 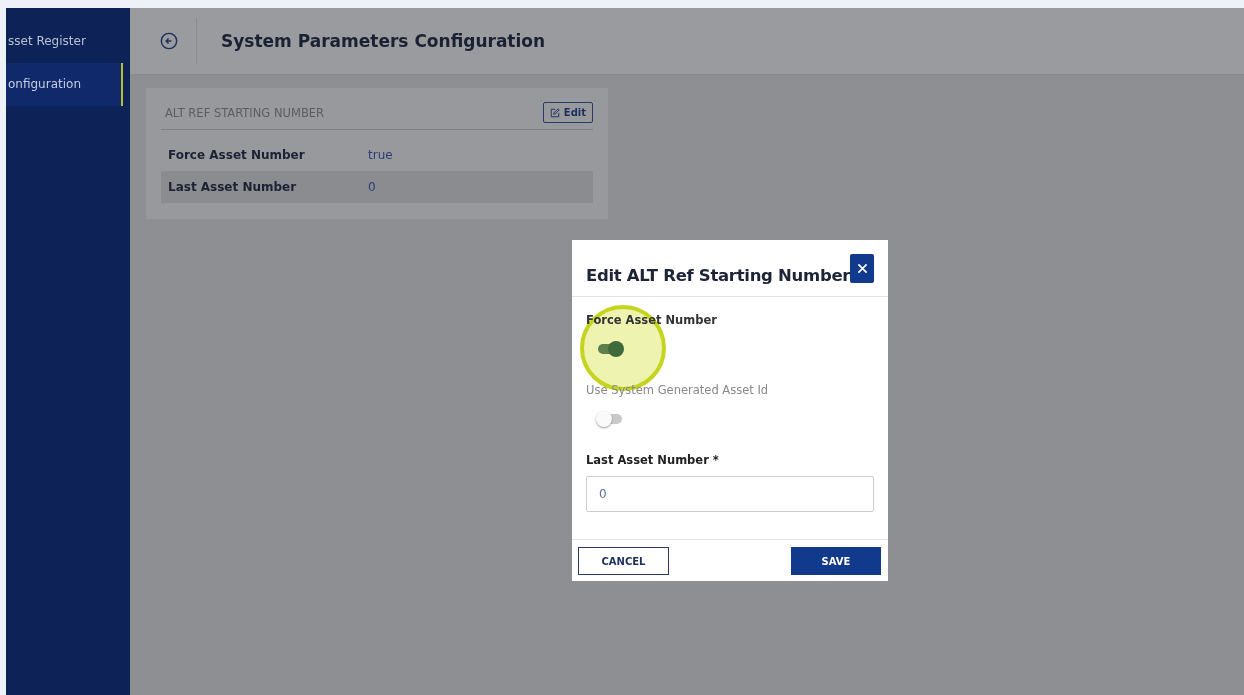 What do you see at coordinates (718, 275) in the screenshot?
I see `dialog-title: Edit ALT Ref Starting Number` at bounding box center [718, 275].